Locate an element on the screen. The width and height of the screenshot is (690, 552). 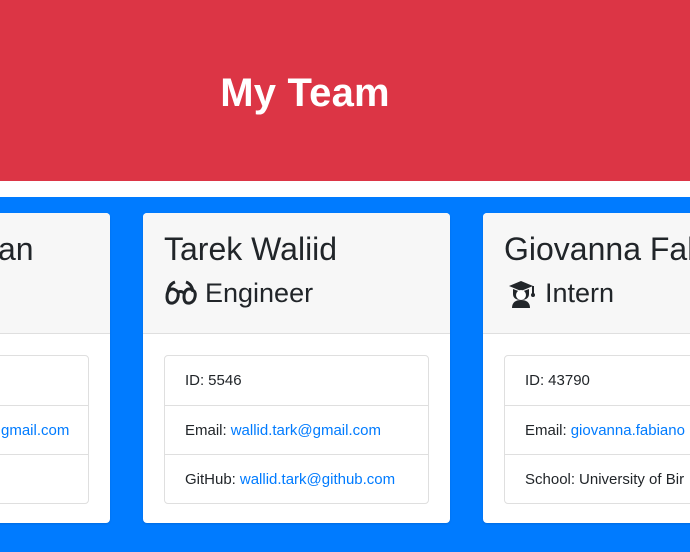
email-row: Email: wallid.tark@gmail.com is located at coordinates (296, 429).